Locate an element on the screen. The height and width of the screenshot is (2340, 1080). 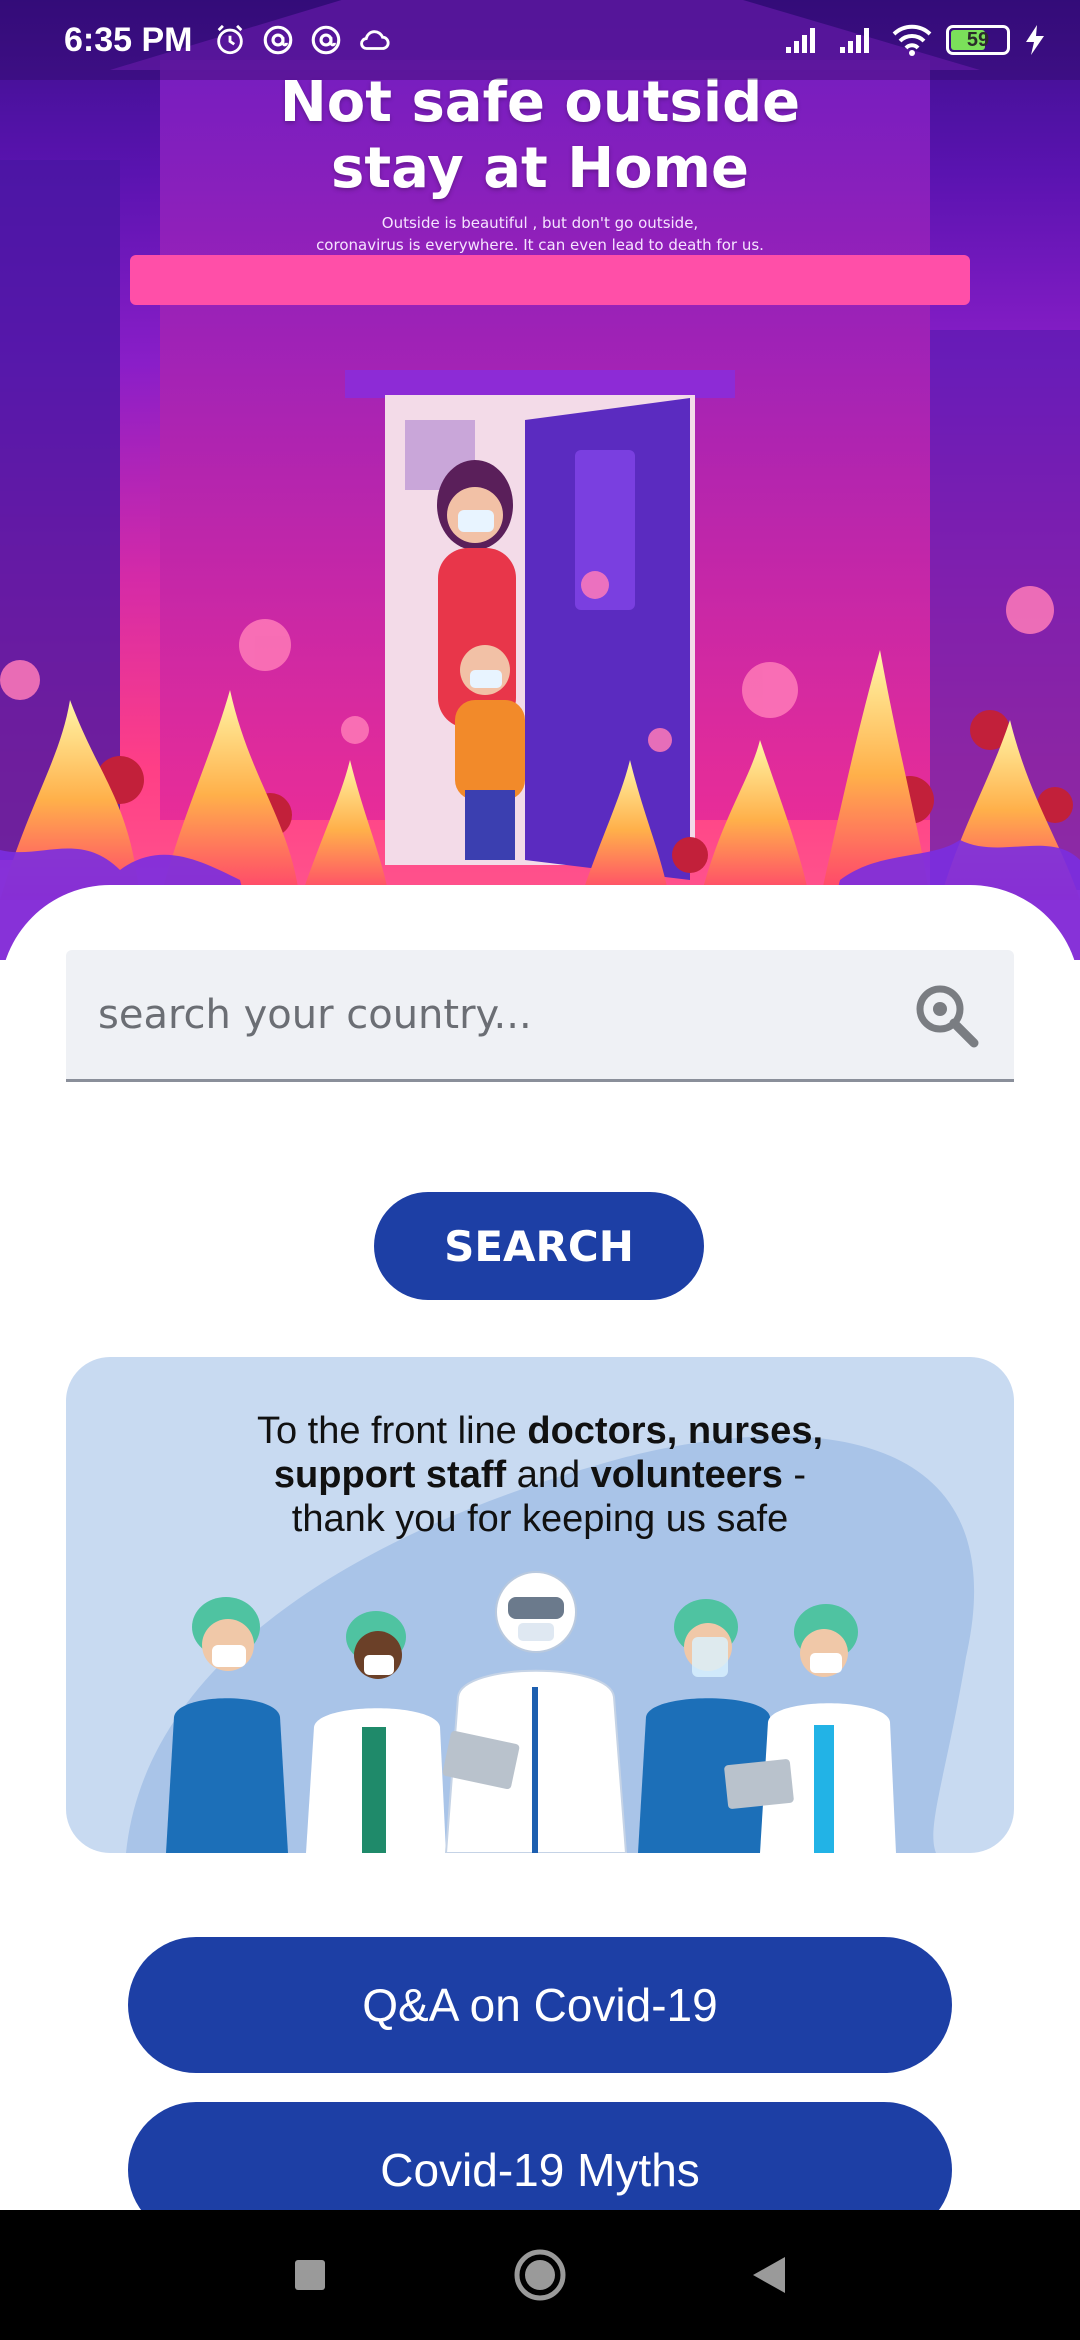
qa-covid-button: Q&A on Covid-19 is located at coordinates (540, 2005).